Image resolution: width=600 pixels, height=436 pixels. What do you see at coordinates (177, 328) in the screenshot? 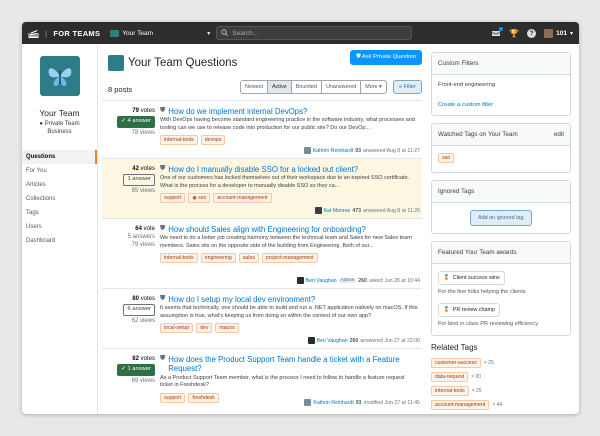
I see `tag: local-setup` at bounding box center [177, 328].